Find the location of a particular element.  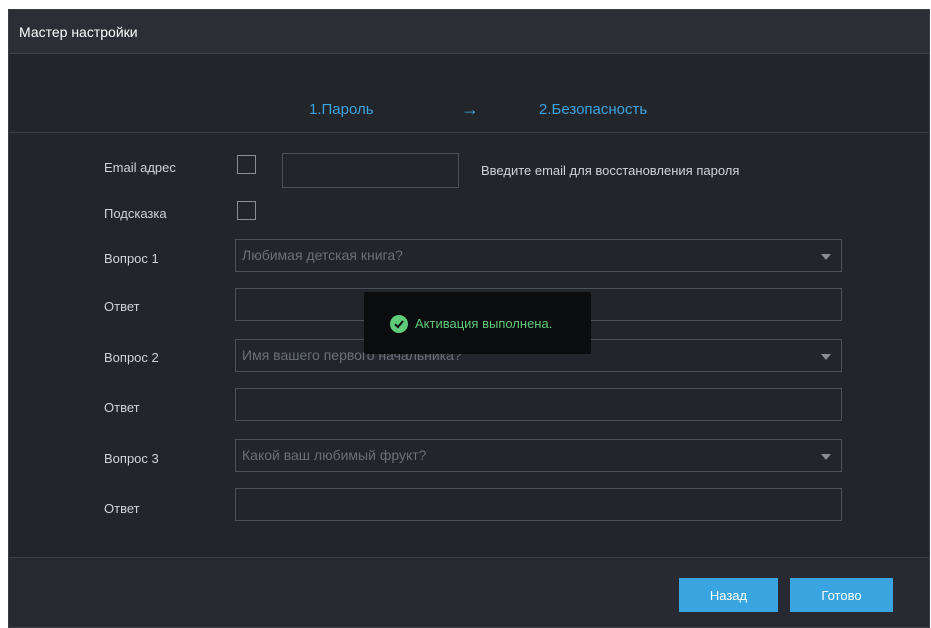

answer3-label: Ответ is located at coordinates (122, 508).